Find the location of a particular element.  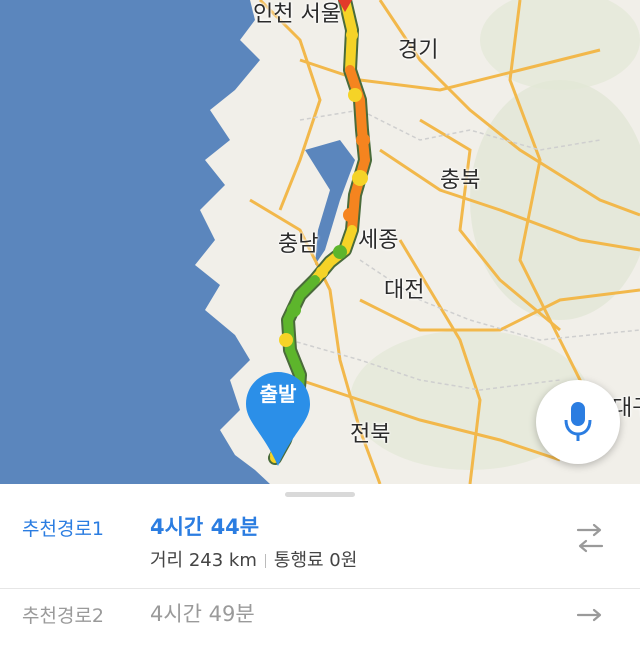

sheet-drag-handle is located at coordinates (320, 494).